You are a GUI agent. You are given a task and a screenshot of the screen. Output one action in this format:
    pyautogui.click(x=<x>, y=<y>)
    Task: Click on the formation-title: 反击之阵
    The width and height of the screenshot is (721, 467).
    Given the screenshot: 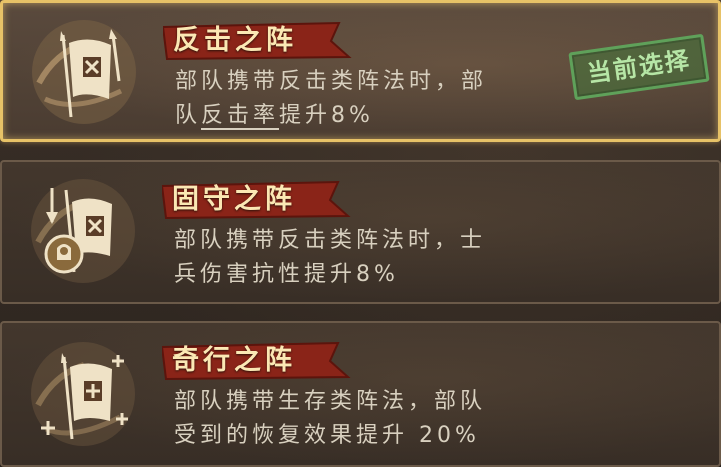 What is the action you would take?
    pyautogui.click(x=235, y=40)
    